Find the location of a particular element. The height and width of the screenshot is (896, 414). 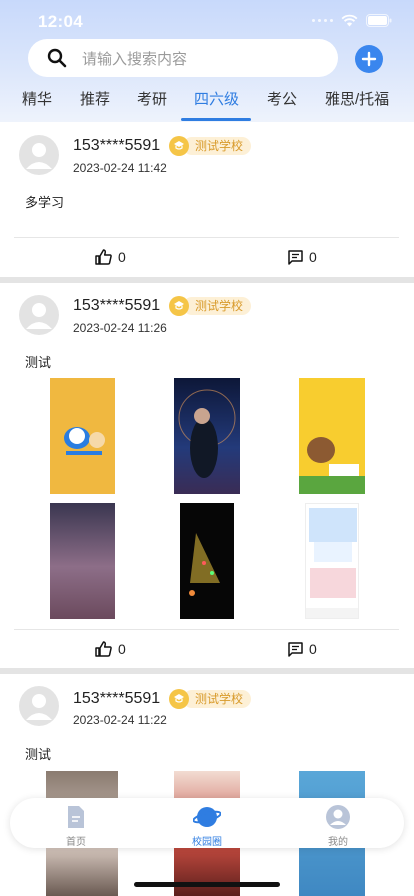

category-tabs: 精华 推荐 考研 四六级 考公 雅思/托福 is located at coordinates (207, 104).